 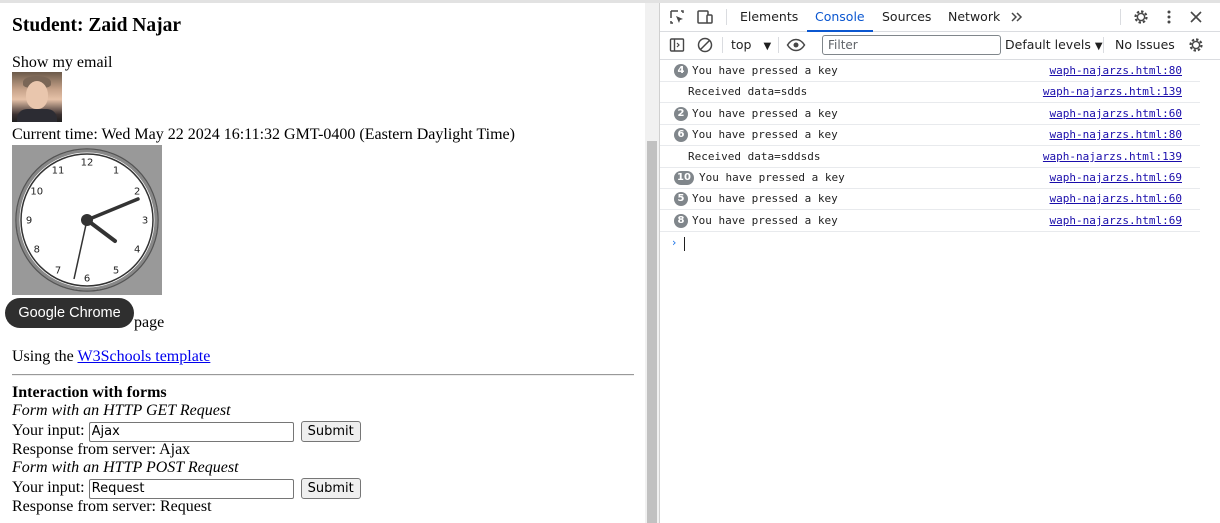 I want to click on console-toolbar: top ▼ Filter Default levels ▼ No Issues, so click(x=940, y=46).